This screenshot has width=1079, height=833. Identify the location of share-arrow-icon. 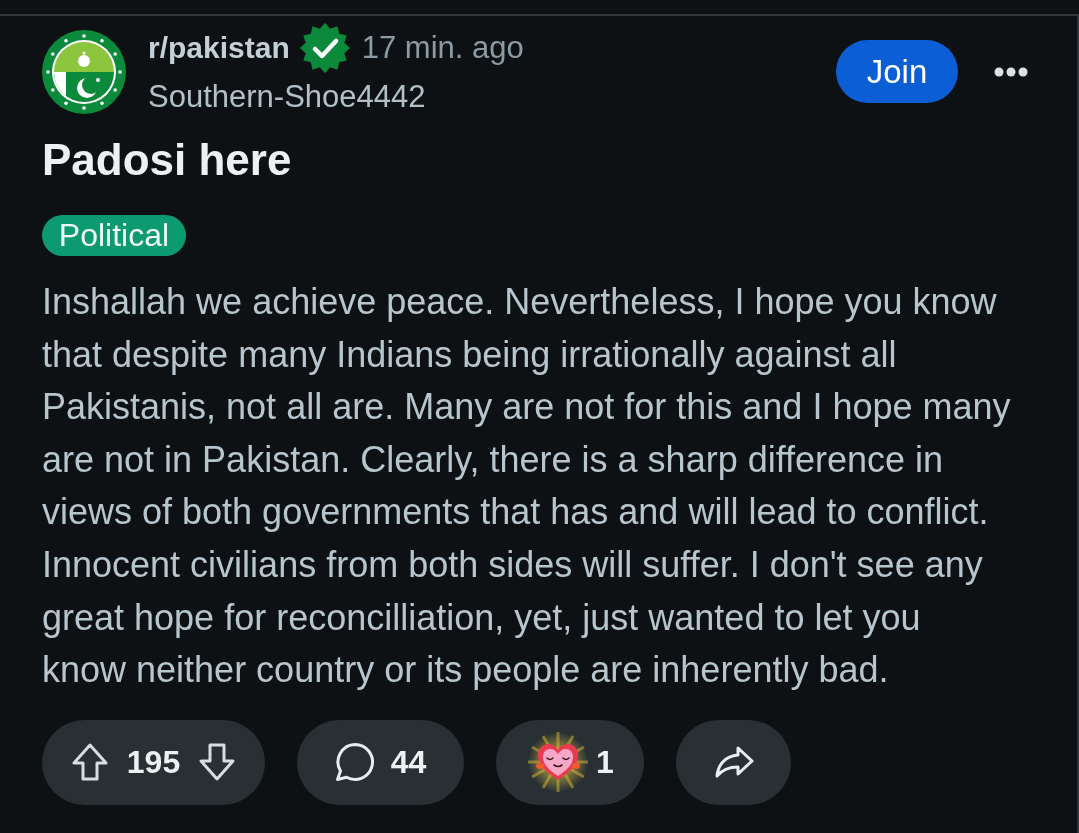
(733, 762).